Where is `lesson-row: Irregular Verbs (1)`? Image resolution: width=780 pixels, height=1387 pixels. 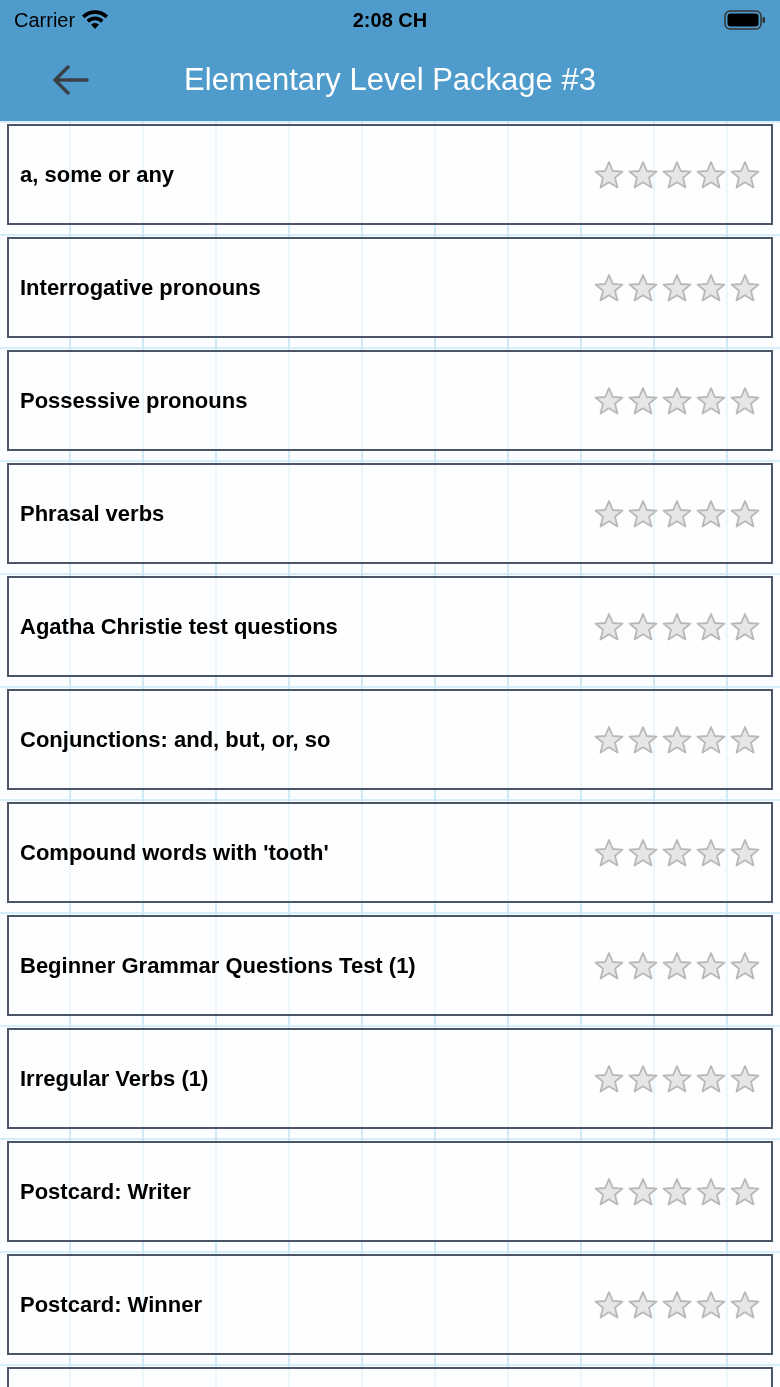
lesson-row: Irregular Verbs (1) is located at coordinates (390, 1078).